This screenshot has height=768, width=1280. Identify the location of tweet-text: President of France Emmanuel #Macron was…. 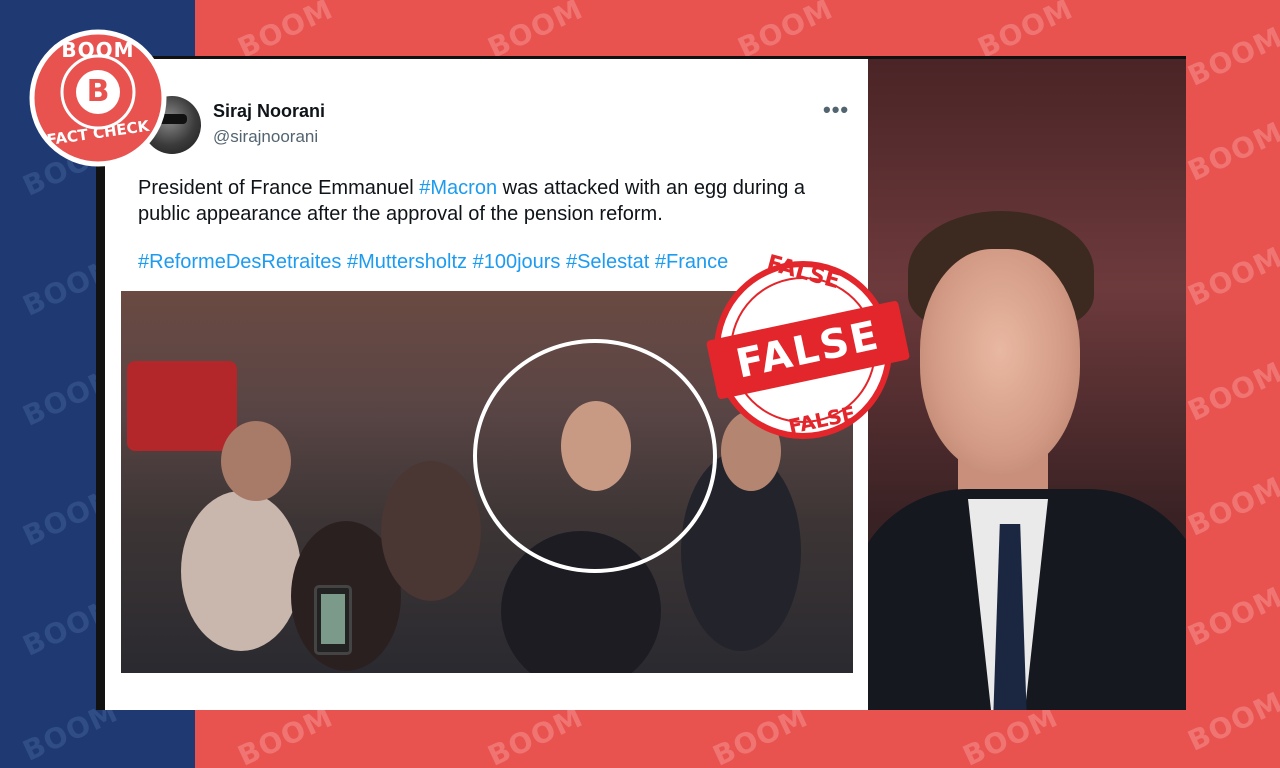
(498, 201).